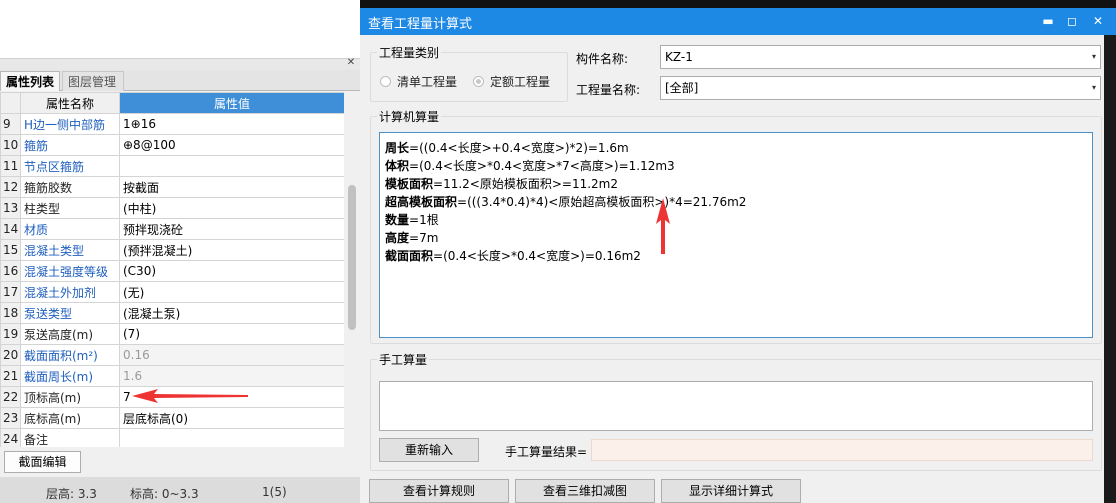 The width and height of the screenshot is (1116, 503). Describe the element at coordinates (70, 145) in the screenshot. I see `property-name: 箍筋` at that location.